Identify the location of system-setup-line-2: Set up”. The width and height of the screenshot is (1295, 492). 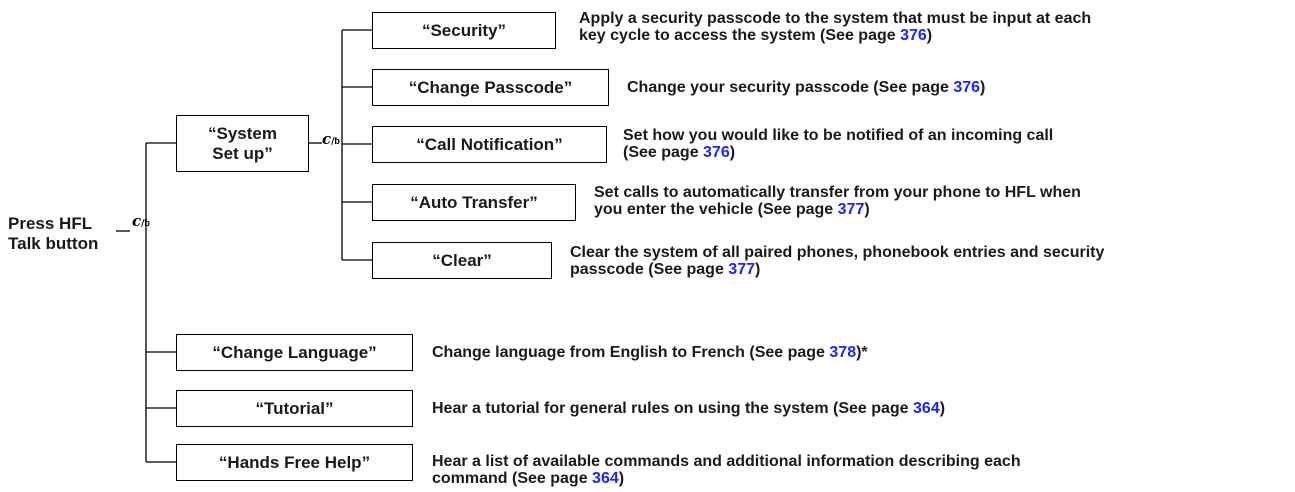
(242, 153).